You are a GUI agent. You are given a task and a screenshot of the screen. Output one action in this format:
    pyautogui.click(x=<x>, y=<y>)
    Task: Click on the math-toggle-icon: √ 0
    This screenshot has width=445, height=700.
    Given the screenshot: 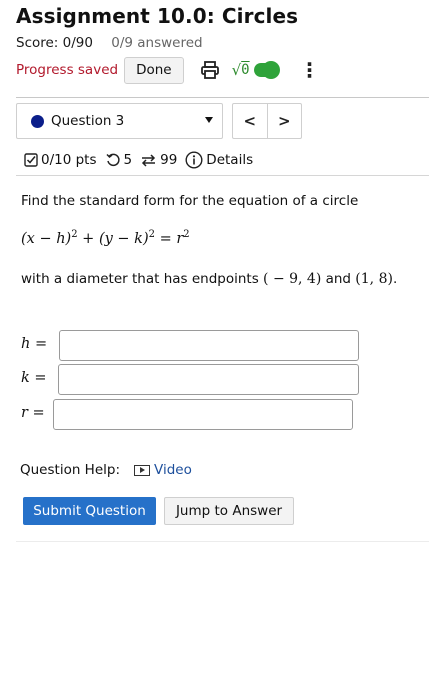 What is the action you would take?
    pyautogui.click(x=255, y=70)
    